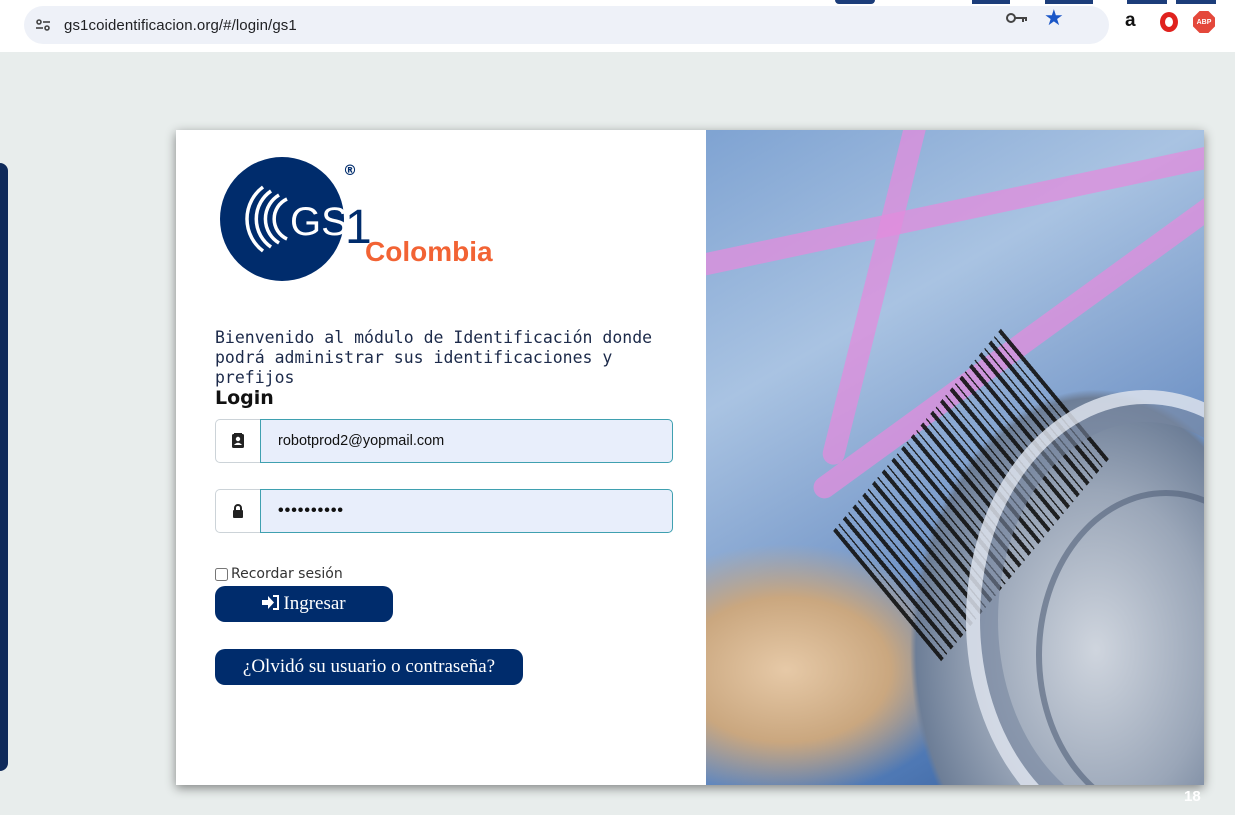  I want to click on remember-label: Recordar sesión, so click(287, 574).